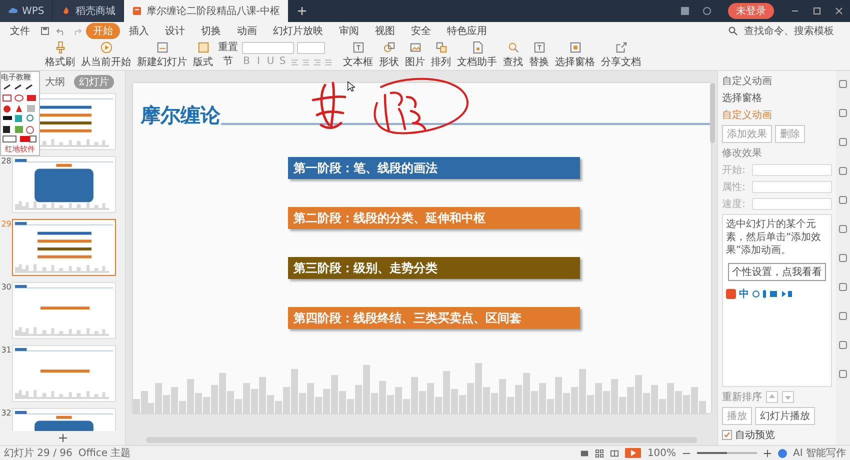 This screenshot has width=850, height=460. I want to click on input-method-tools-icon, so click(772, 294).